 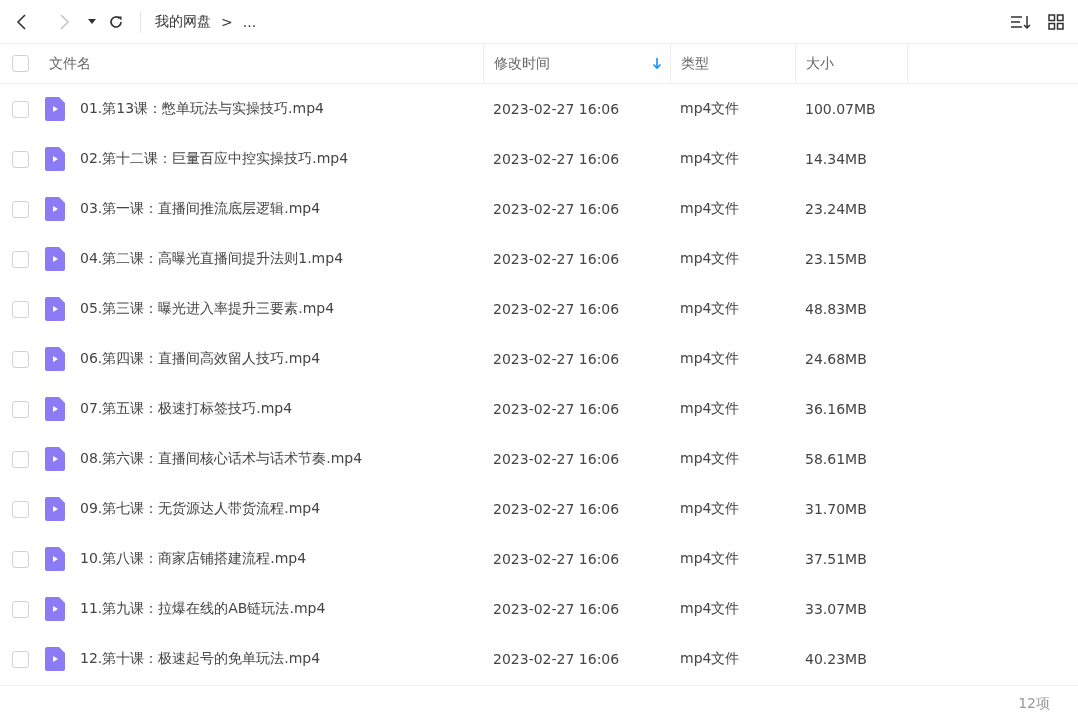 What do you see at coordinates (207, 309) in the screenshot?
I see `file-name: 05.第三课：曝光进入率提升三要素.mp4` at bounding box center [207, 309].